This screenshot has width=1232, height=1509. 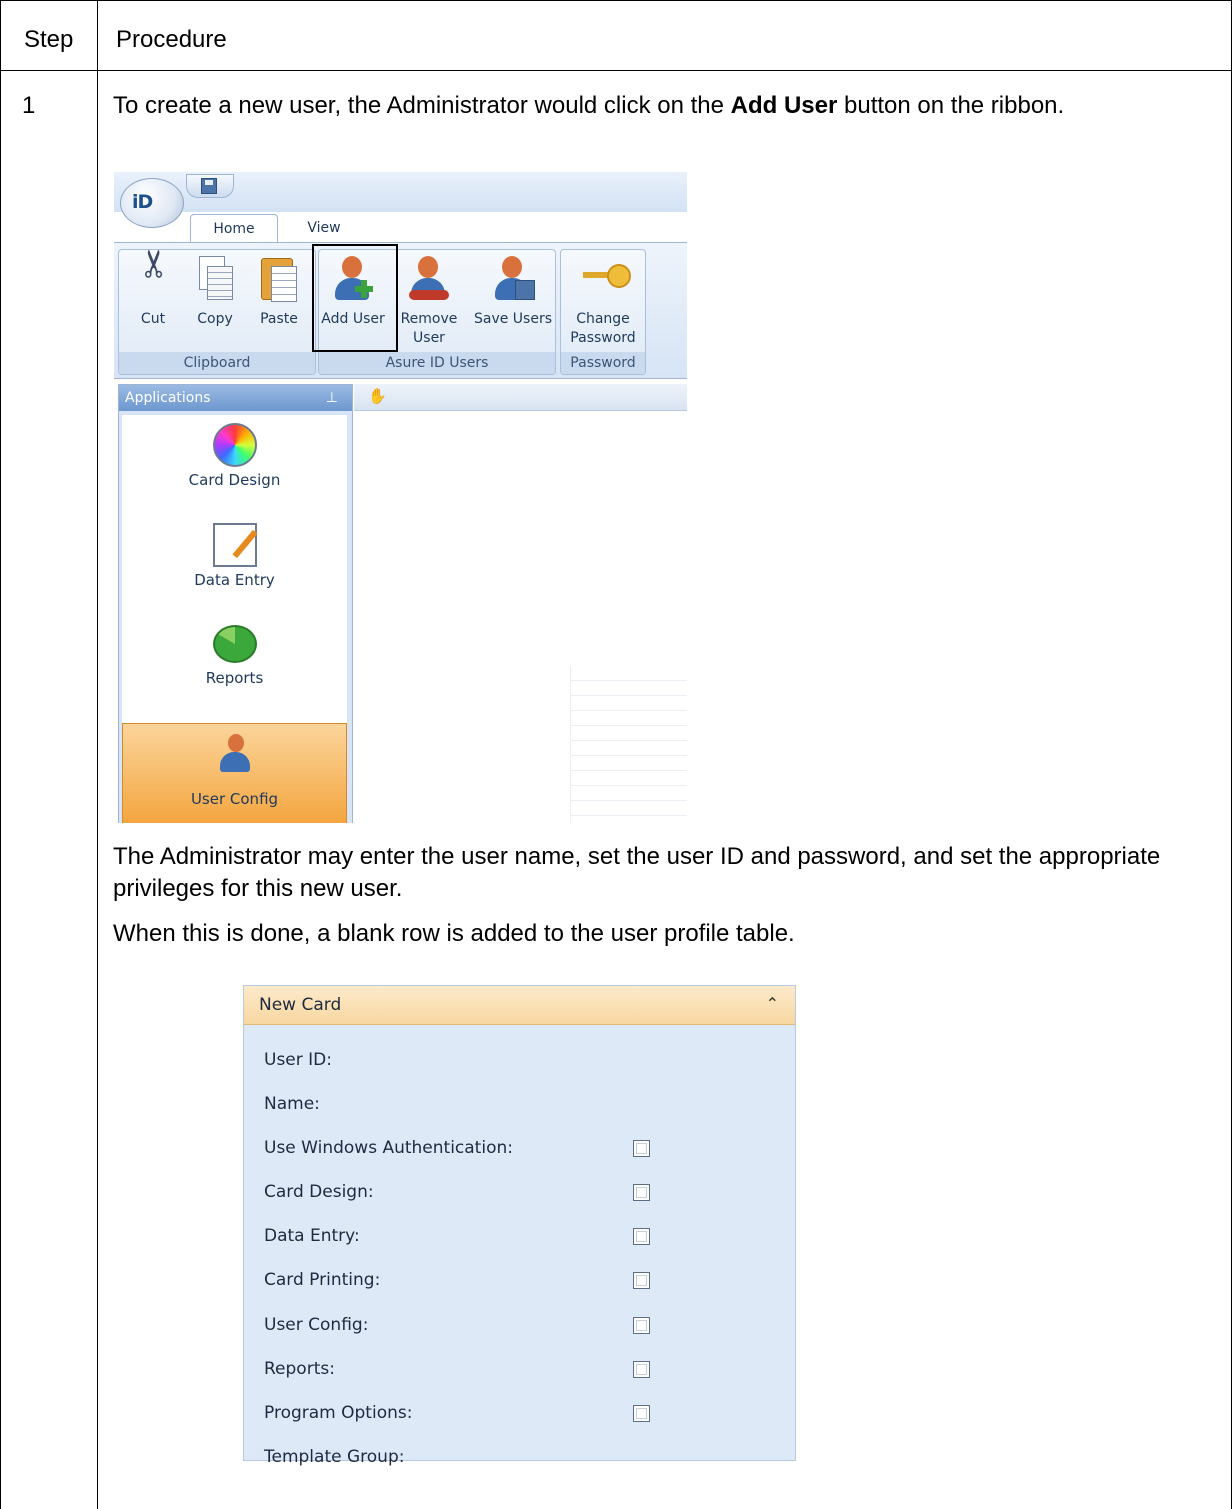 What do you see at coordinates (215, 319) in the screenshot?
I see `copy-label: Copy` at bounding box center [215, 319].